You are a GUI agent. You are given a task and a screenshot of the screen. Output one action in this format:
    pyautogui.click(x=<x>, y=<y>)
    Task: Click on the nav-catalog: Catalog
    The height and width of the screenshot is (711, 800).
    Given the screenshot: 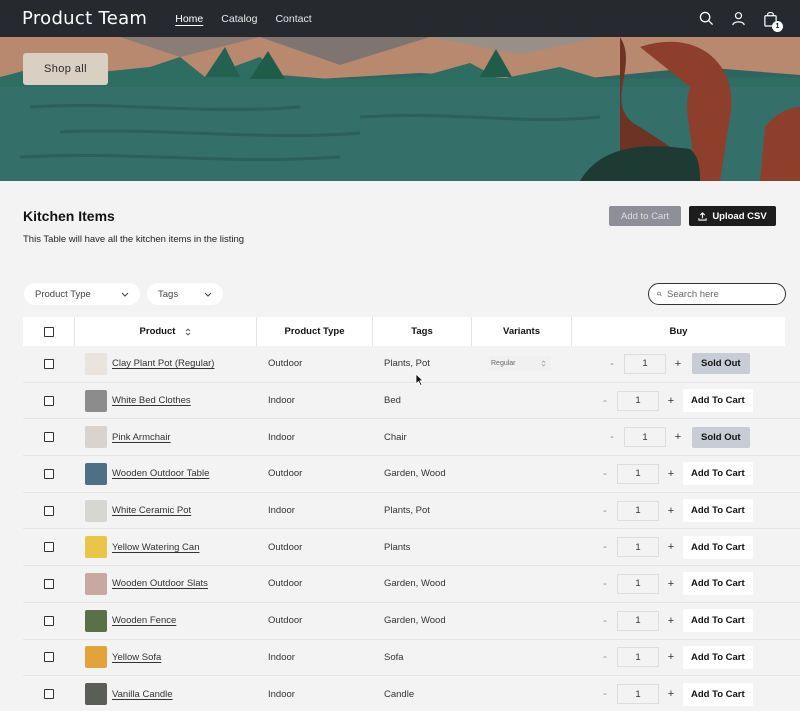 What is the action you would take?
    pyautogui.click(x=239, y=19)
    